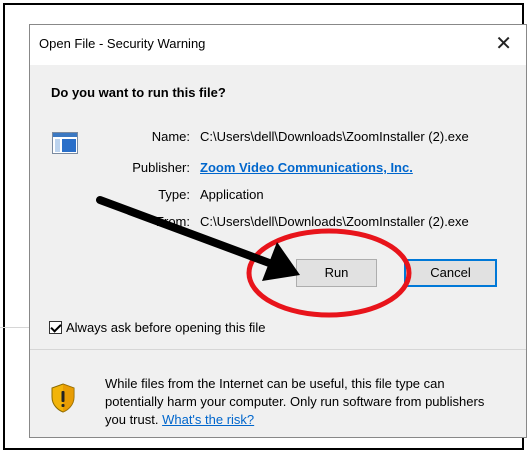 The width and height of the screenshot is (531, 455). Describe the element at coordinates (55, 327) in the screenshot. I see `always-ask-checkbox` at that location.